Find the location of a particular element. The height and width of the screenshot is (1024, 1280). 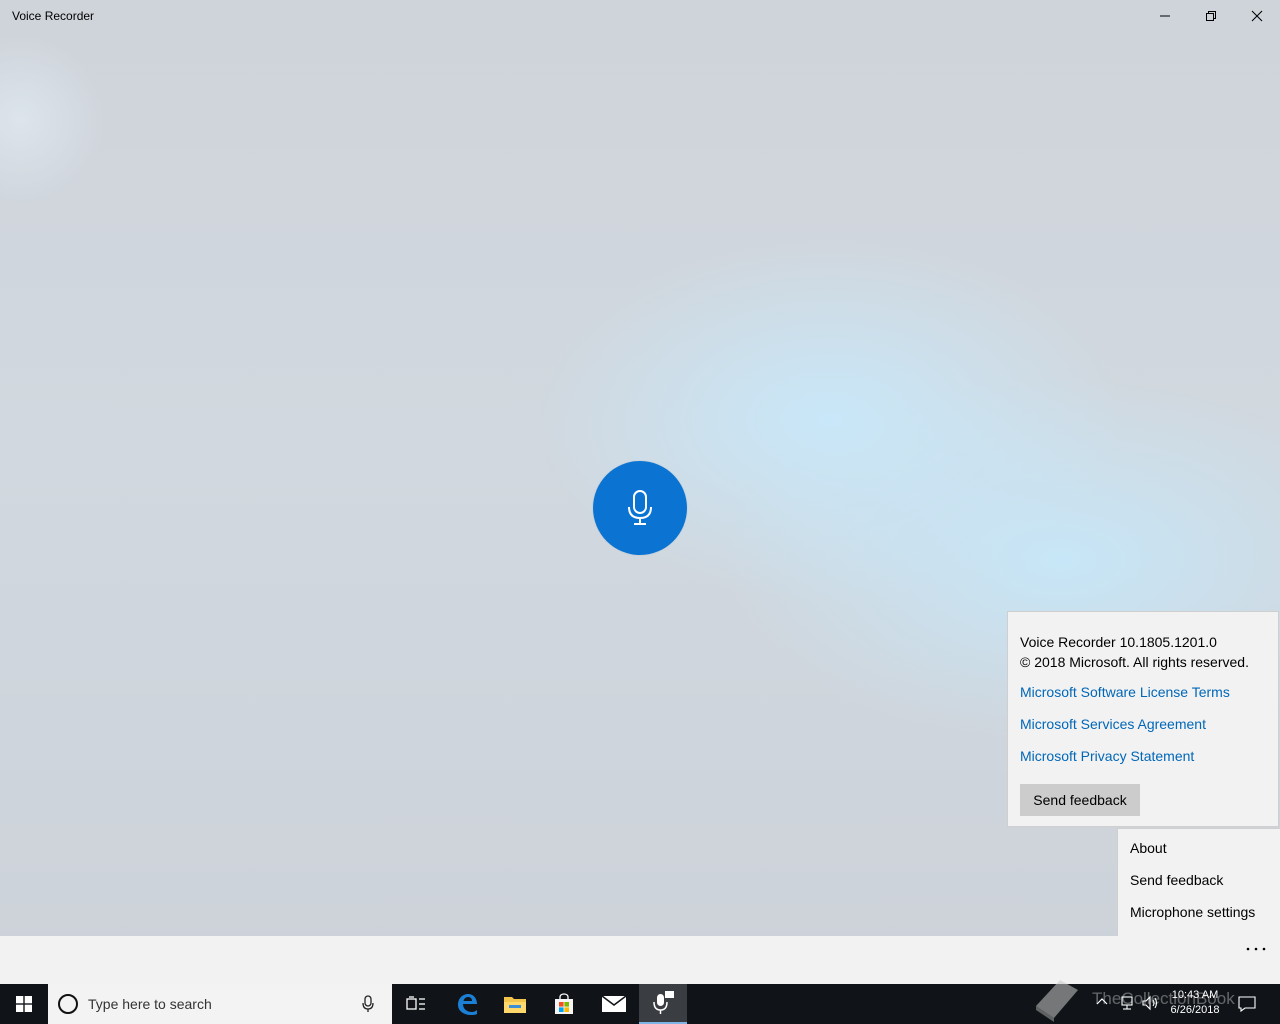

show-hidden-icons-icon is located at coordinates (1102, 1002).